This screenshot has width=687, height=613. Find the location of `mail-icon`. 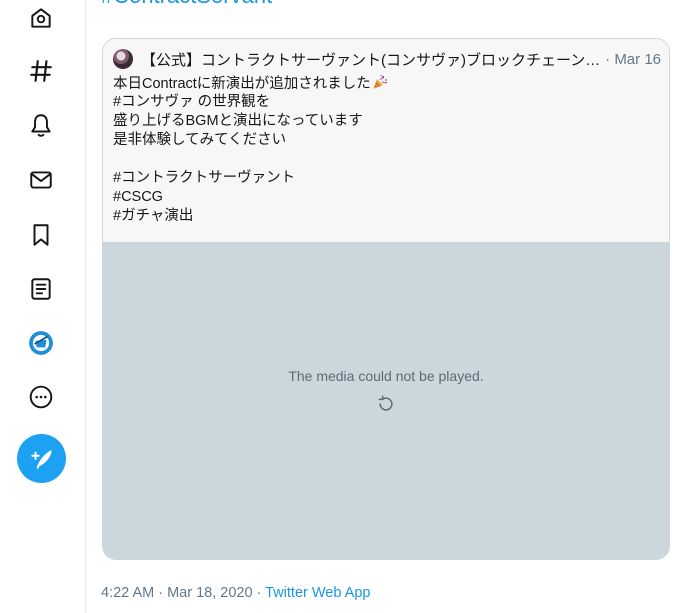

mail-icon is located at coordinates (41, 180).